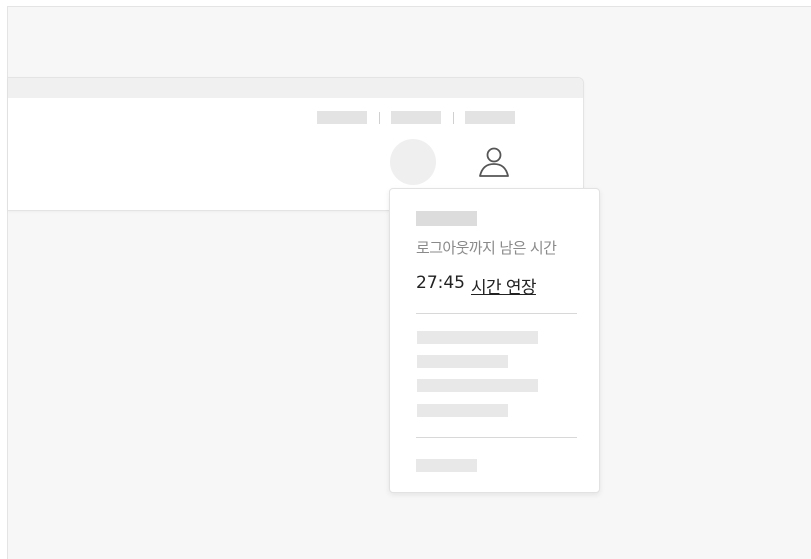 The height and width of the screenshot is (559, 811). I want to click on extend-session-link: 시간 연장, so click(504, 285).